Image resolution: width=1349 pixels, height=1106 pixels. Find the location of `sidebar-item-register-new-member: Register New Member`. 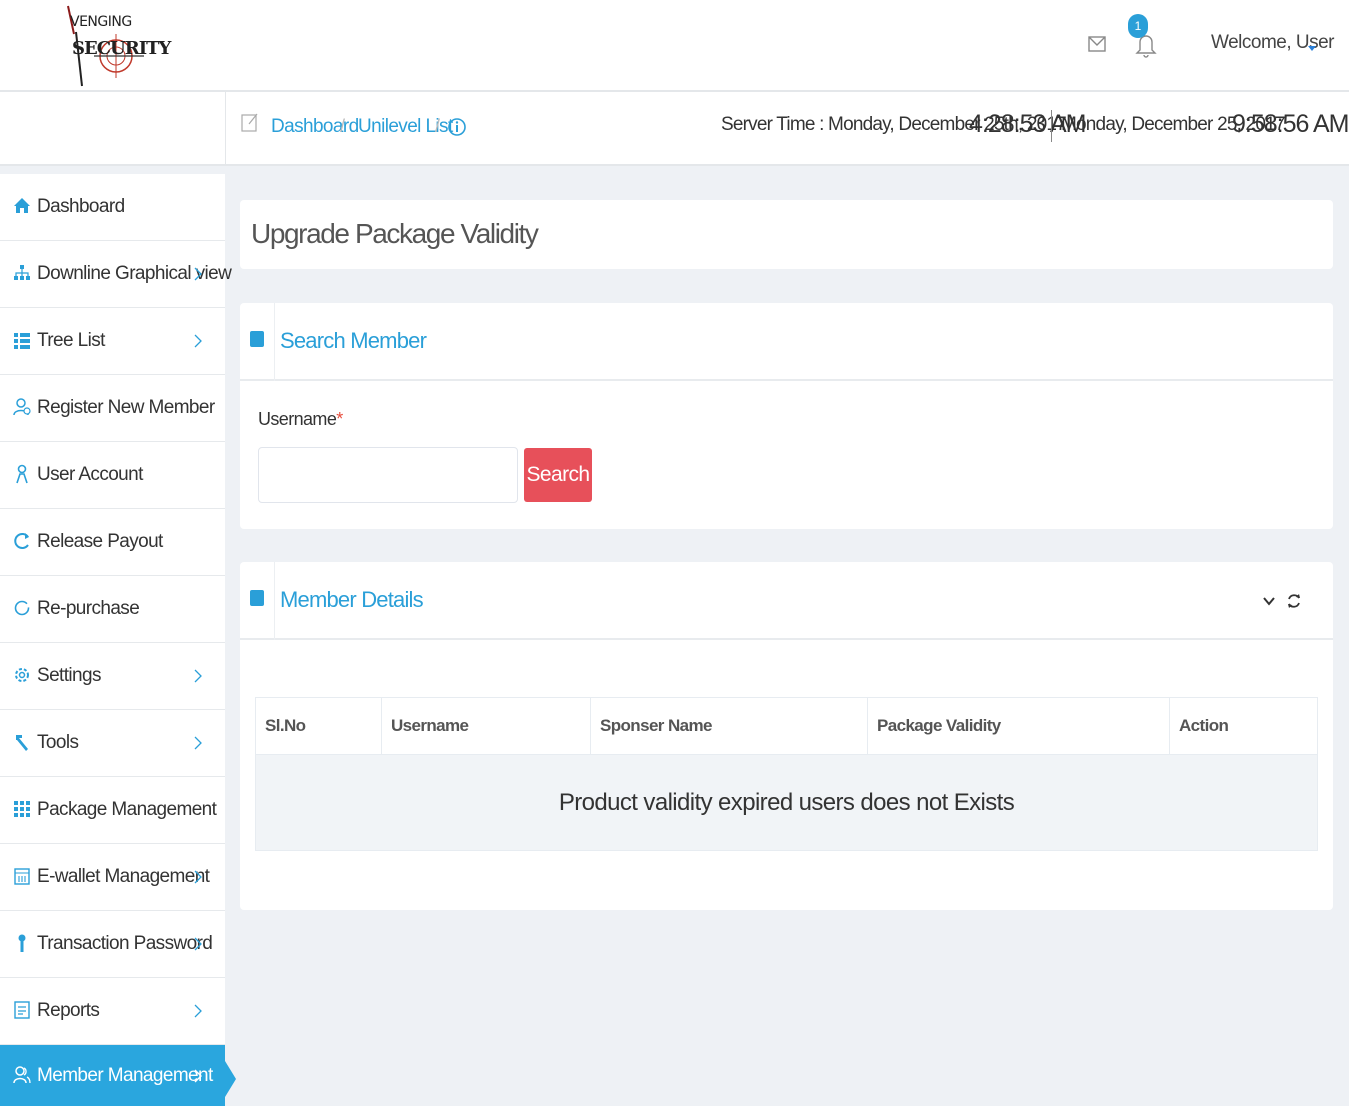

sidebar-item-register-new-member: Register New Member is located at coordinates (112, 408).